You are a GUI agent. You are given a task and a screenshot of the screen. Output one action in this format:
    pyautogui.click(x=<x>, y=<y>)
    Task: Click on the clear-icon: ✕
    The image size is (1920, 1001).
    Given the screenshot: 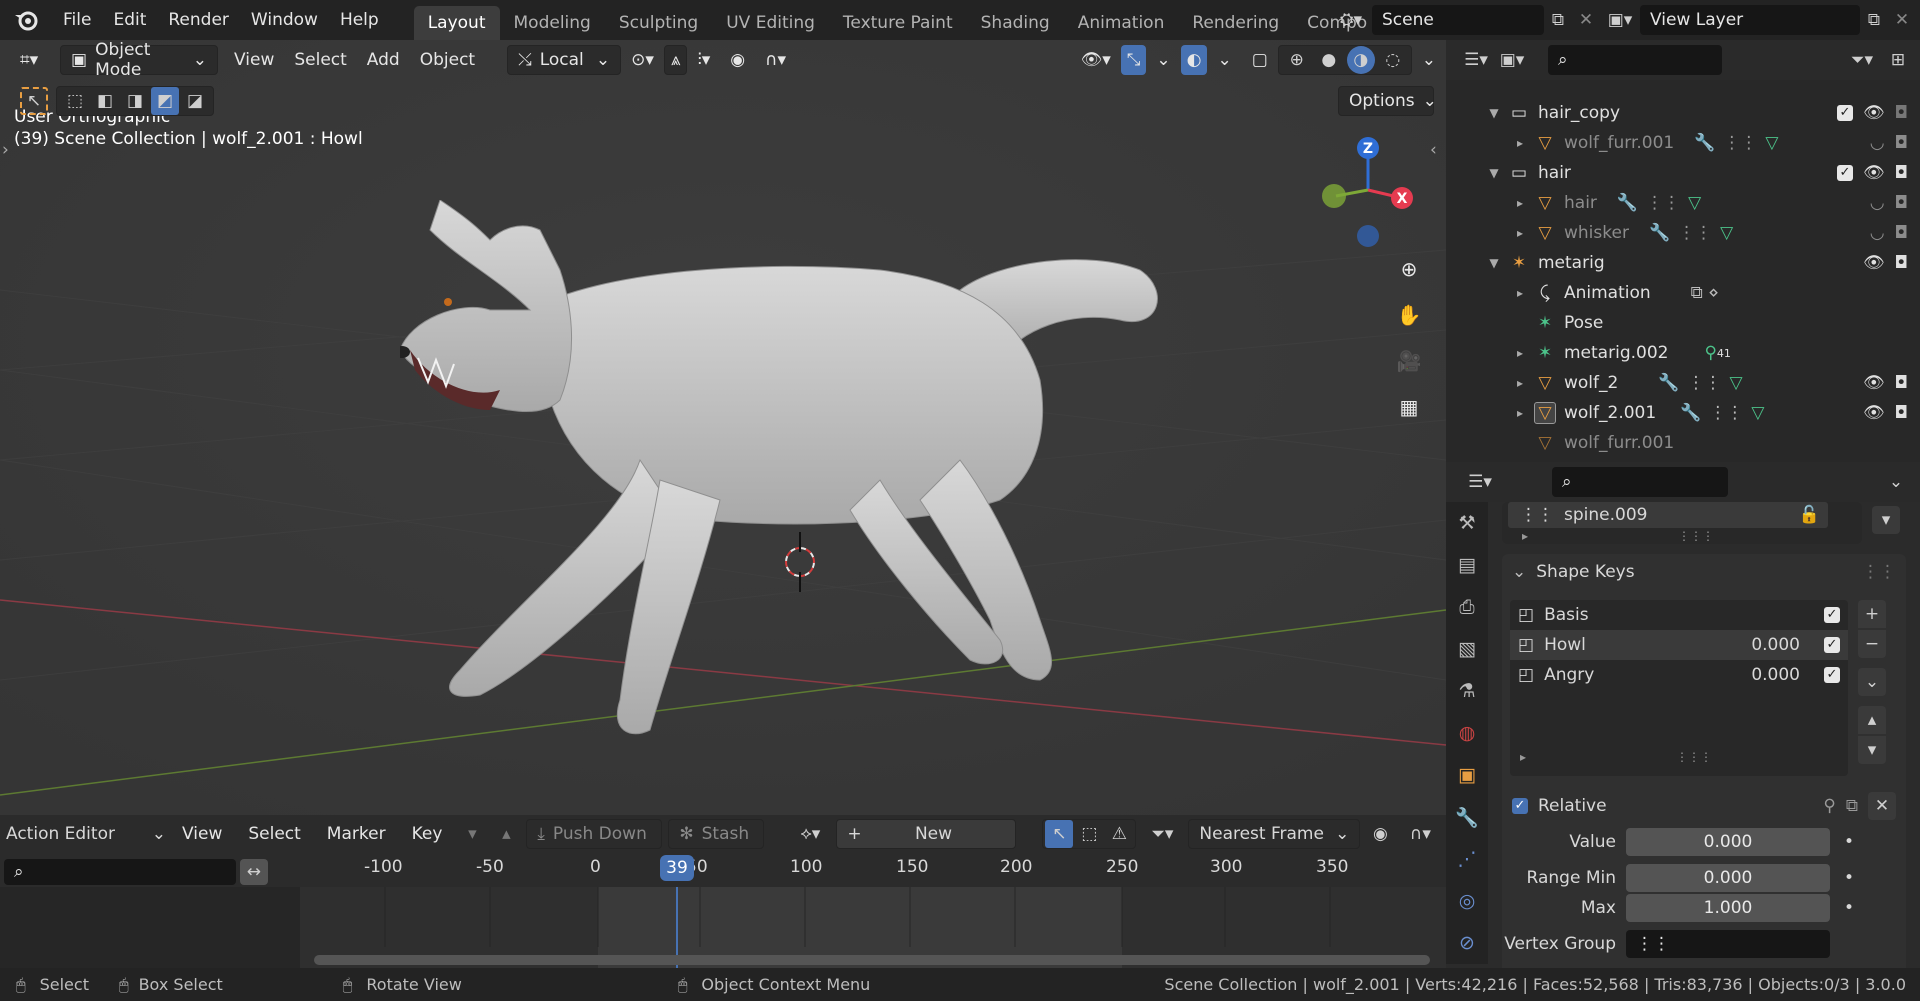 What is the action you would take?
    pyautogui.click(x=1882, y=806)
    